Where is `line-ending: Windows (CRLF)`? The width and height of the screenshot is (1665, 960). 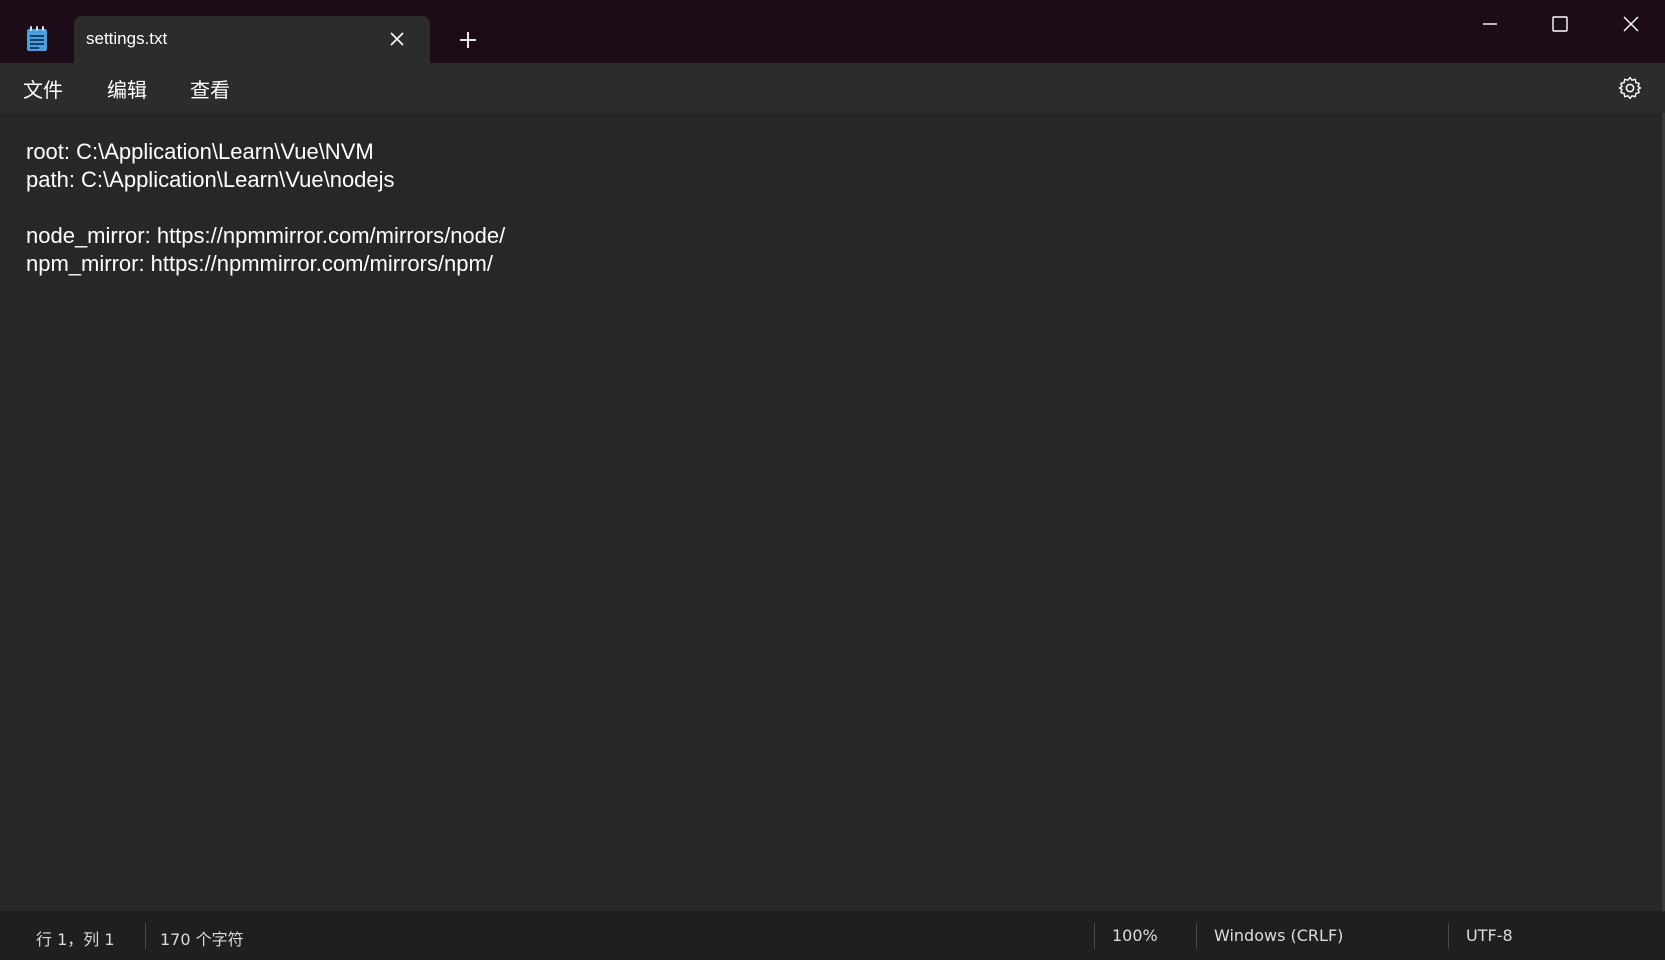 line-ending: Windows (CRLF) is located at coordinates (1278, 935).